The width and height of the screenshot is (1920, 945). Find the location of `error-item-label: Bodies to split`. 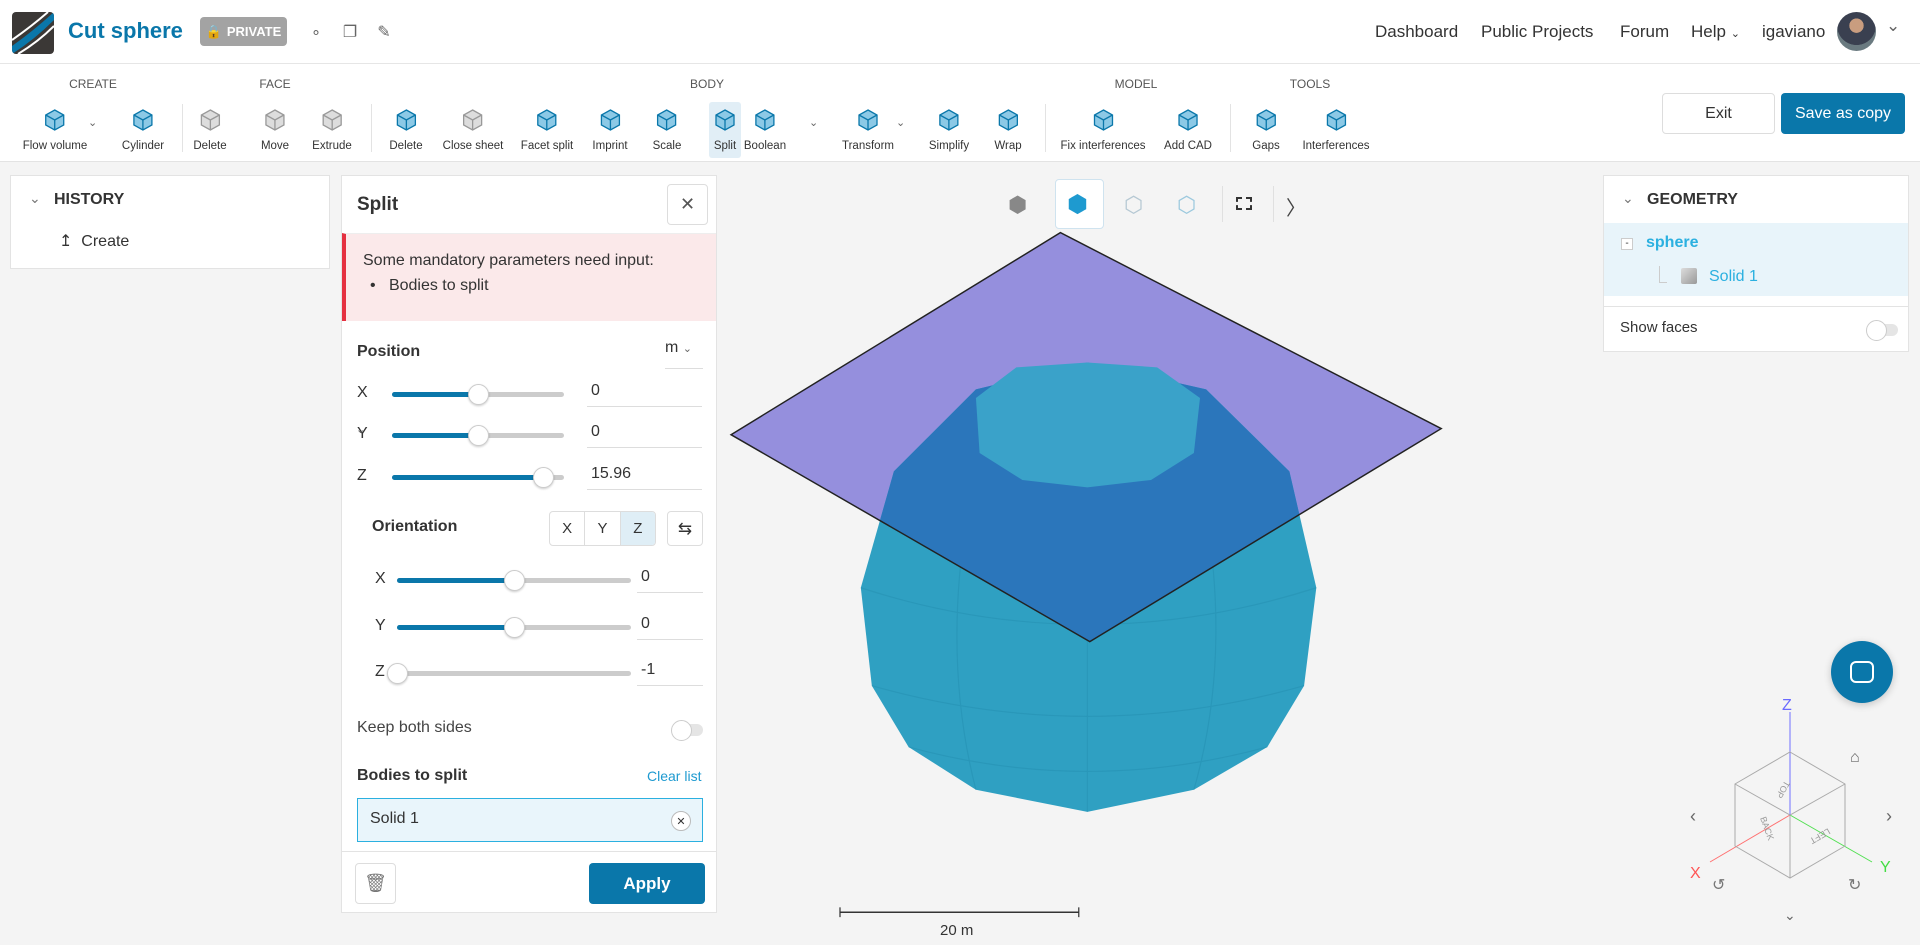

error-item-label: Bodies to split is located at coordinates (438, 285).